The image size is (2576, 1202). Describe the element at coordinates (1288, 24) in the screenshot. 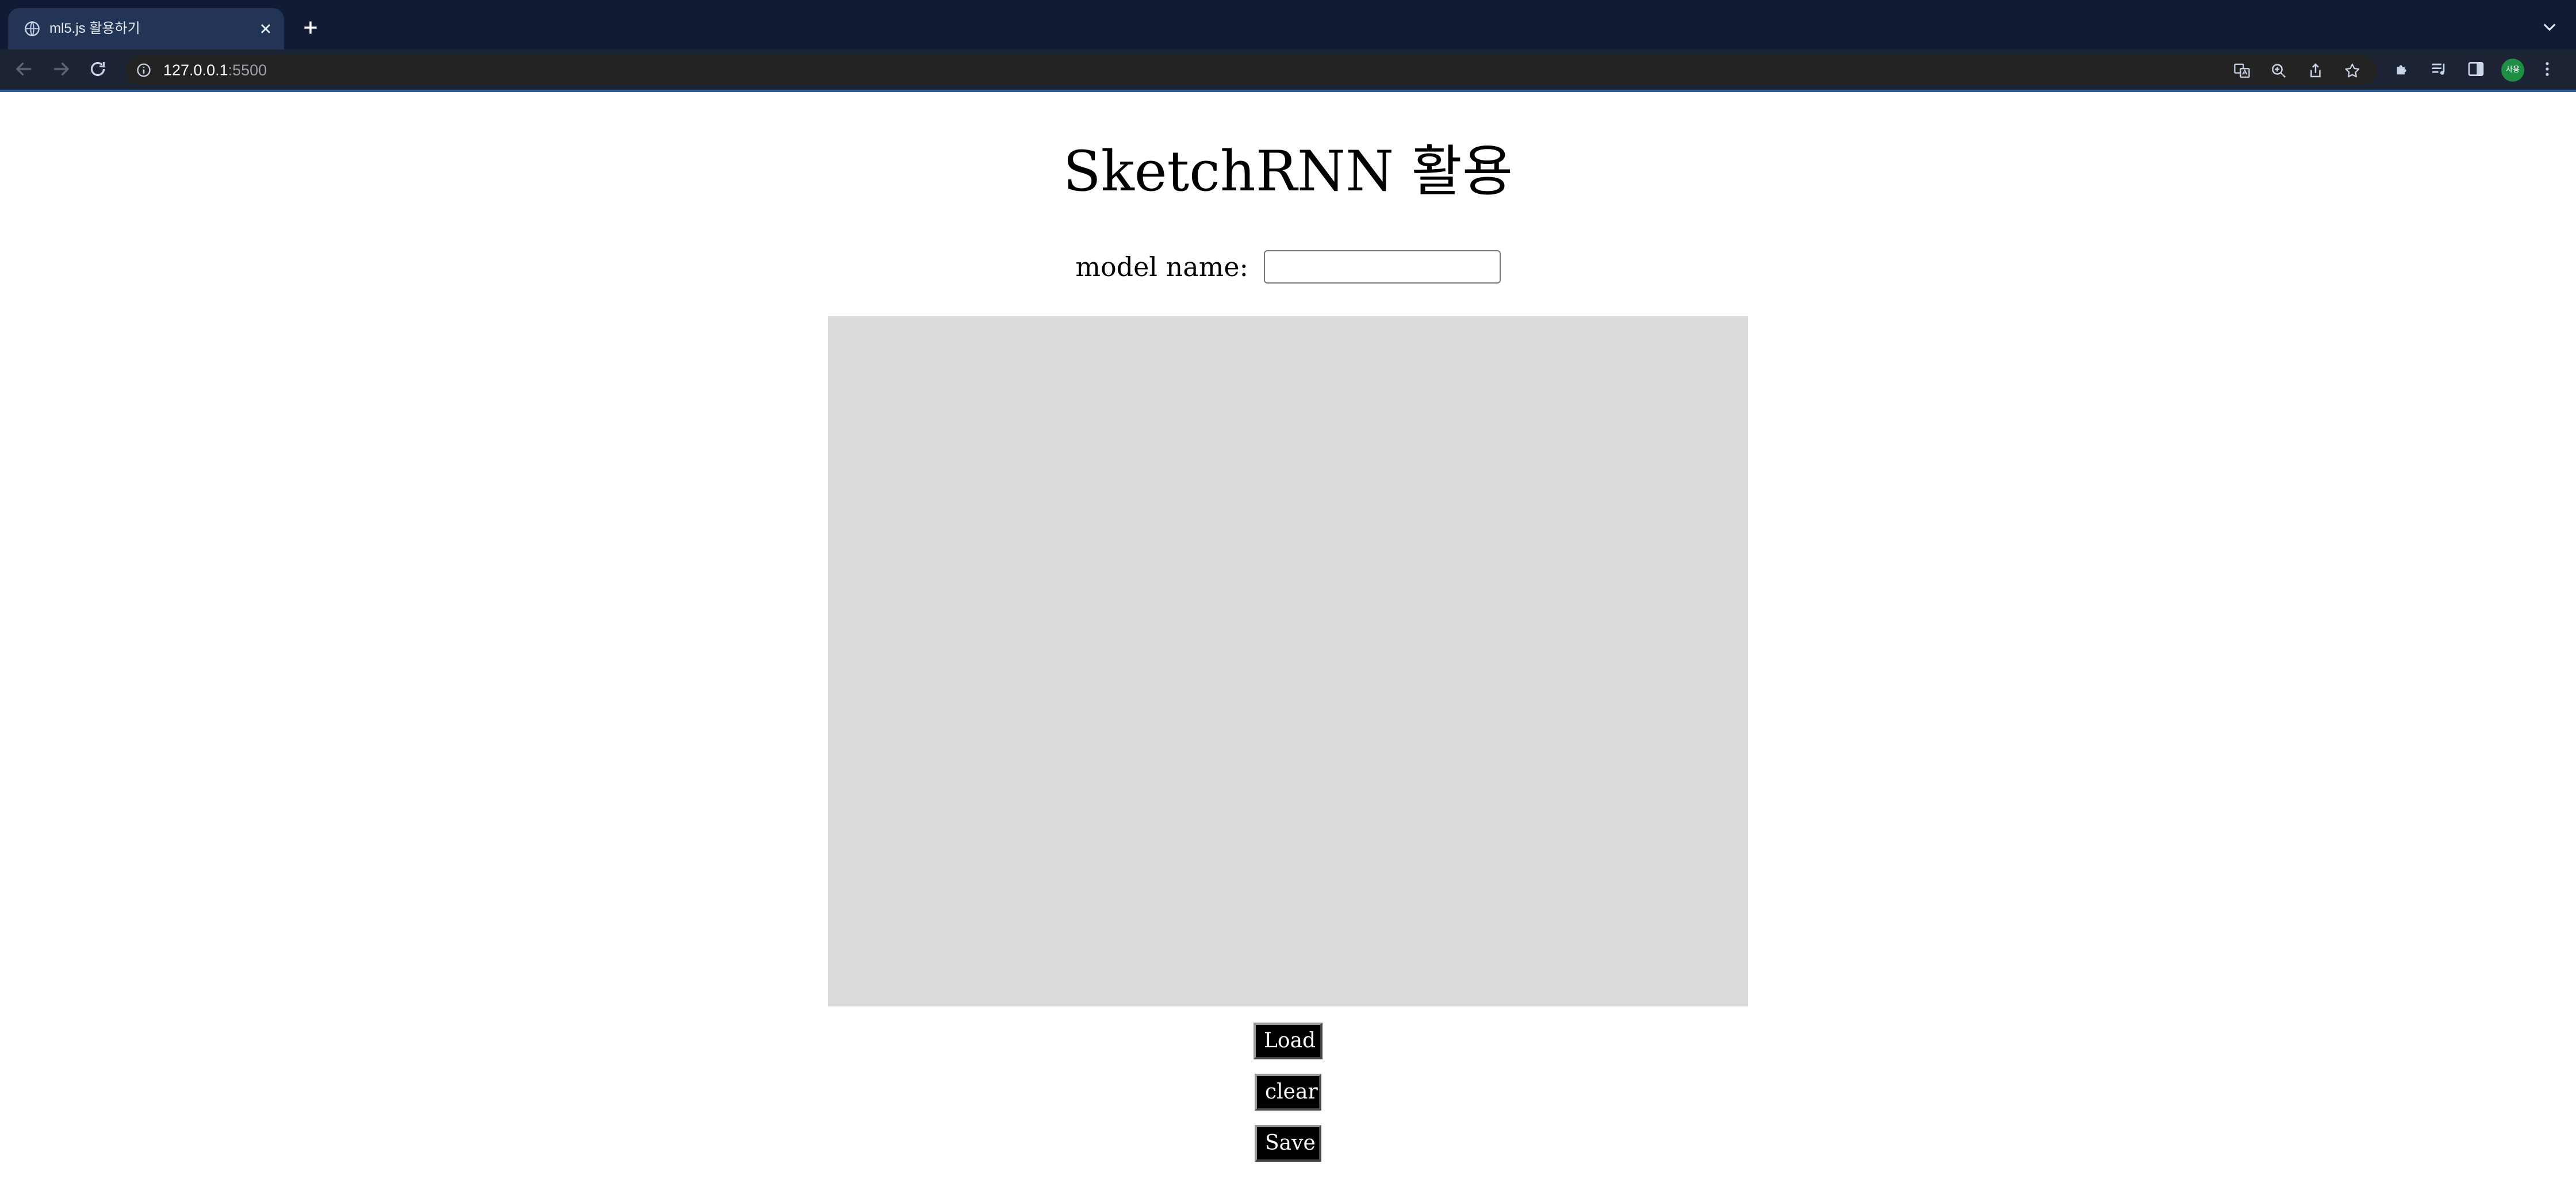

I see `browser-tab-bar: ml5.js 활용하기` at that location.